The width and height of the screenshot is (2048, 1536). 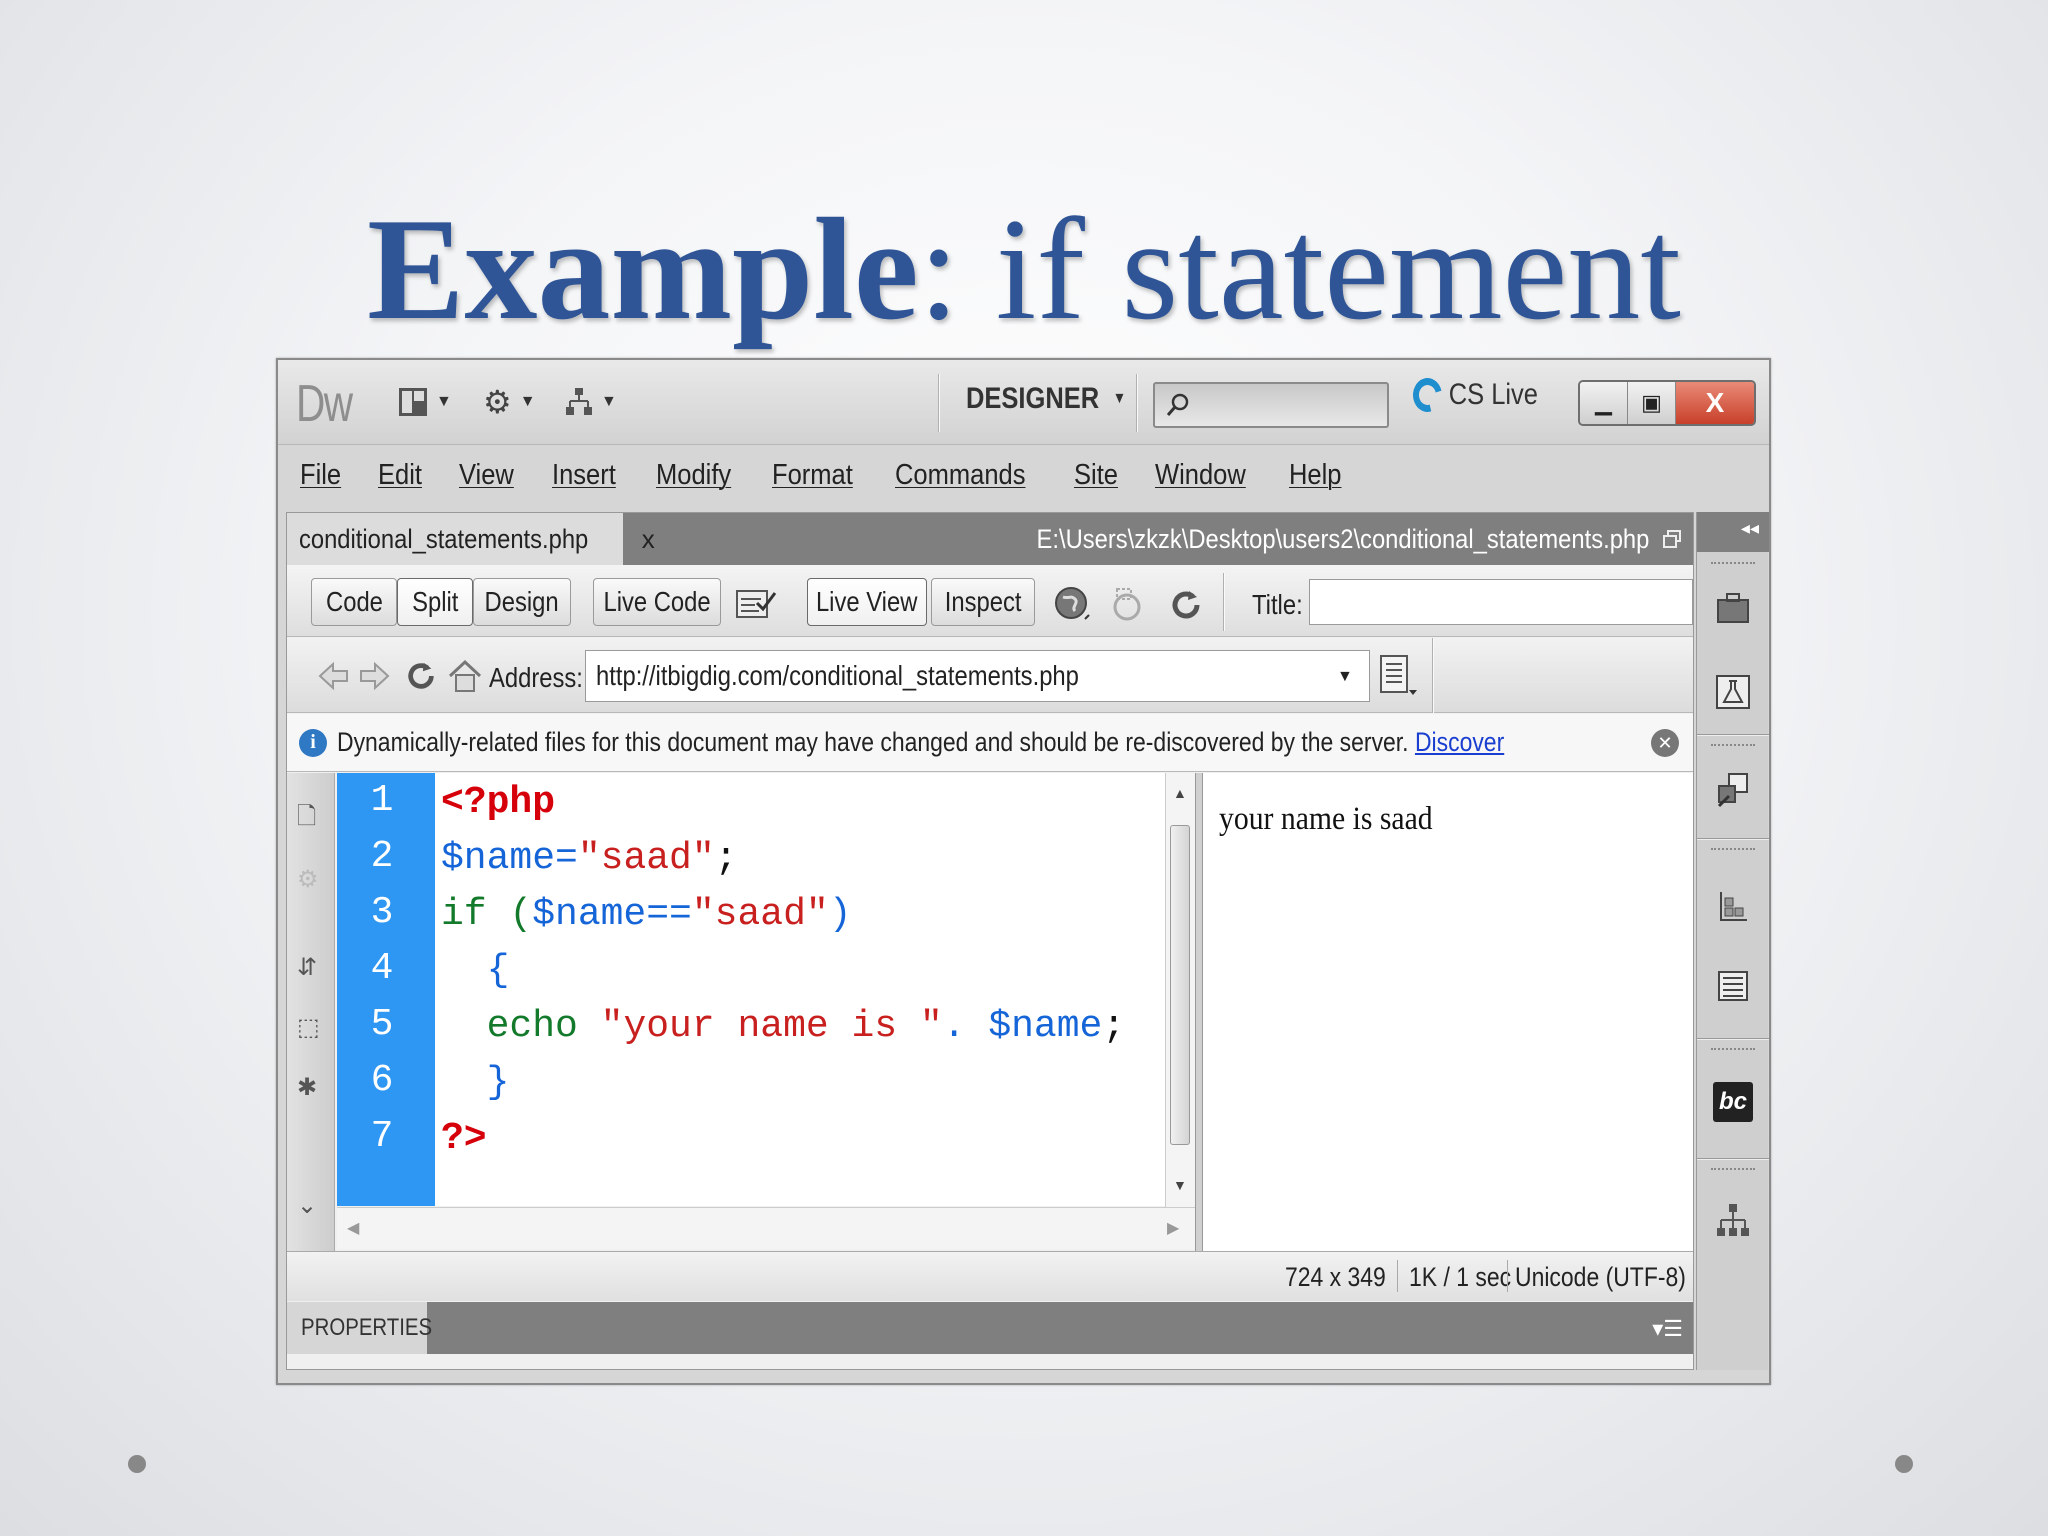 I want to click on design-view-button: Design, so click(x=522, y=602).